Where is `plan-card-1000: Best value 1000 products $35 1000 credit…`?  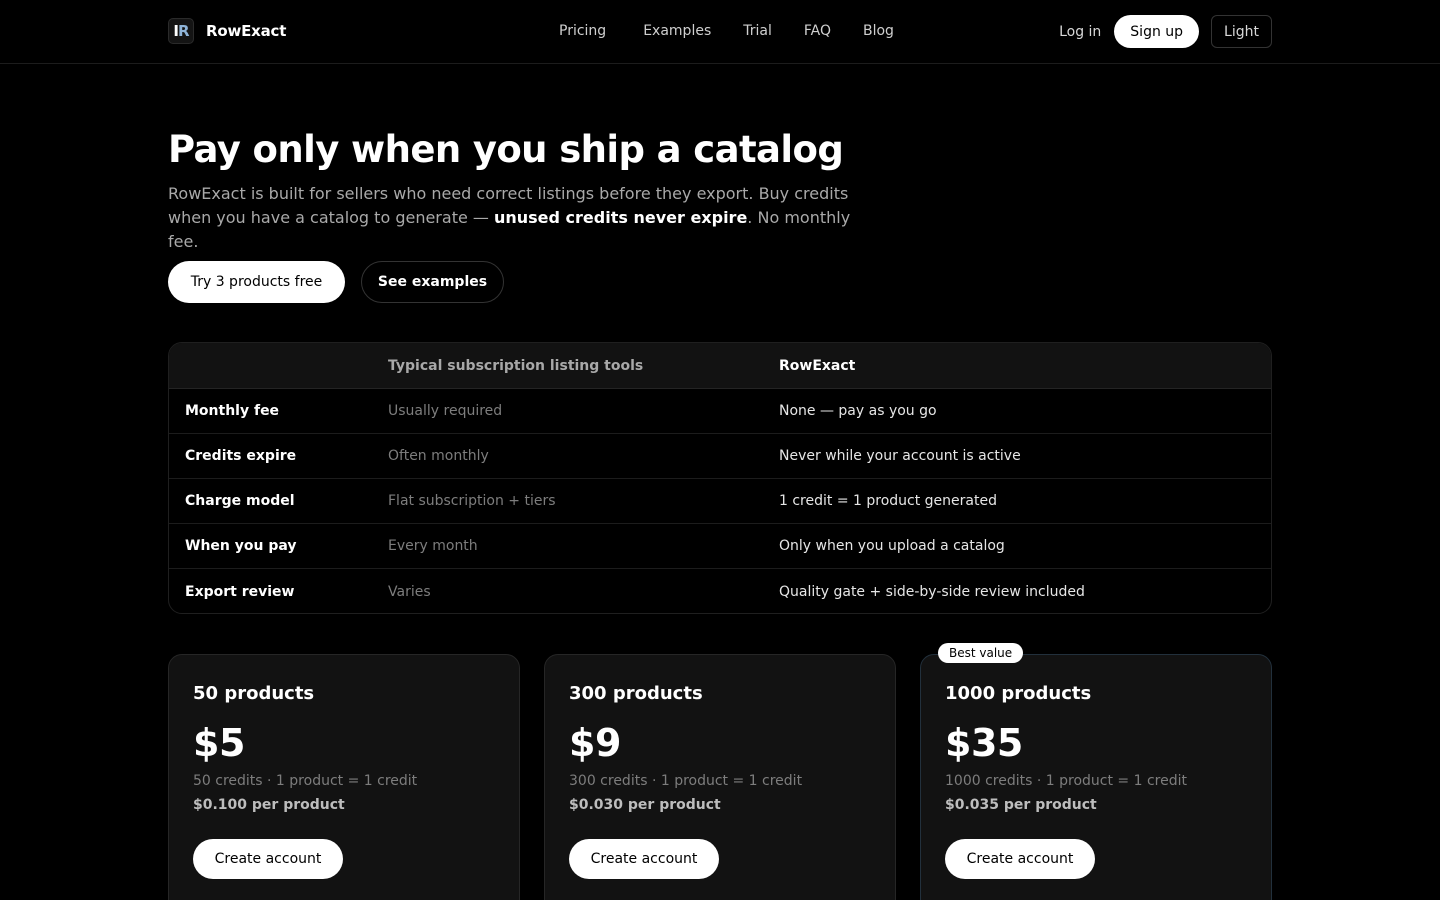 plan-card-1000: Best value 1000 products $35 1000 credit… is located at coordinates (1096, 771).